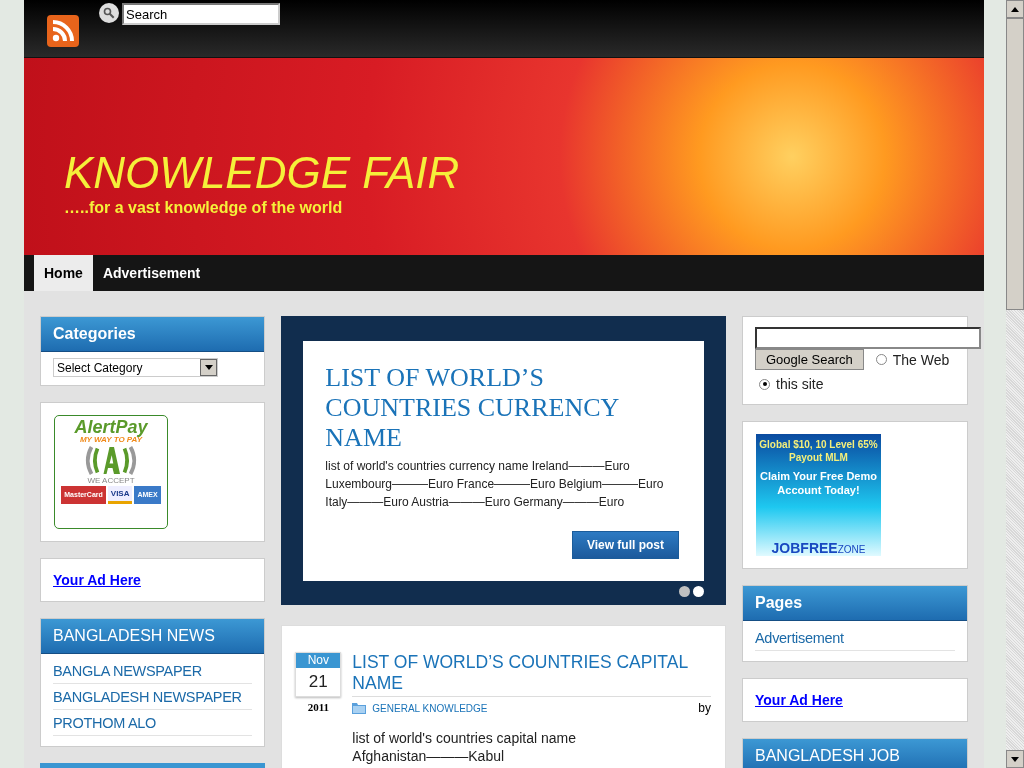 Image resolution: width=1024 pixels, height=768 pixels. What do you see at coordinates (153, 723) in the screenshot?
I see `news-link: PROTHOM ALO` at bounding box center [153, 723].